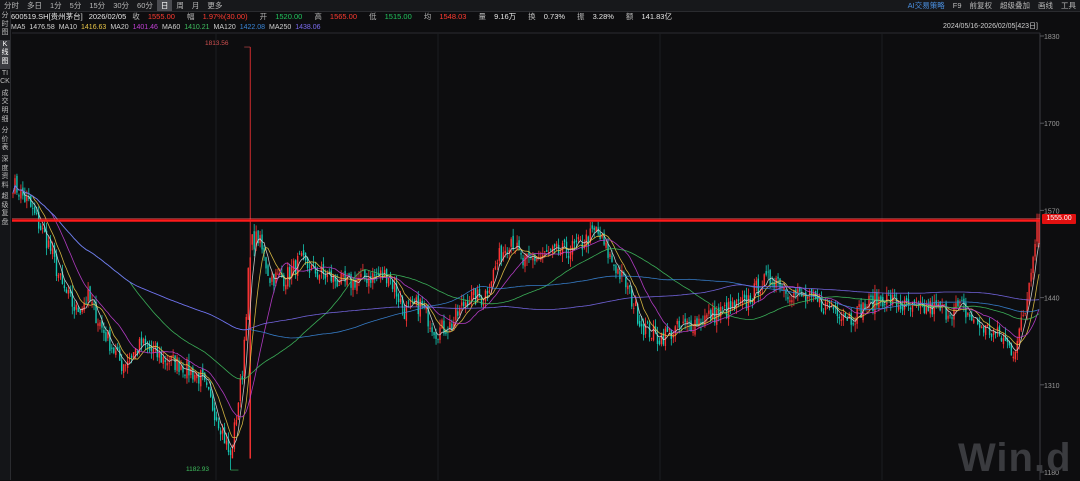 The image size is (1080, 481). What do you see at coordinates (398, 16) in the screenshot?
I see `low-value: 1515.00` at bounding box center [398, 16].